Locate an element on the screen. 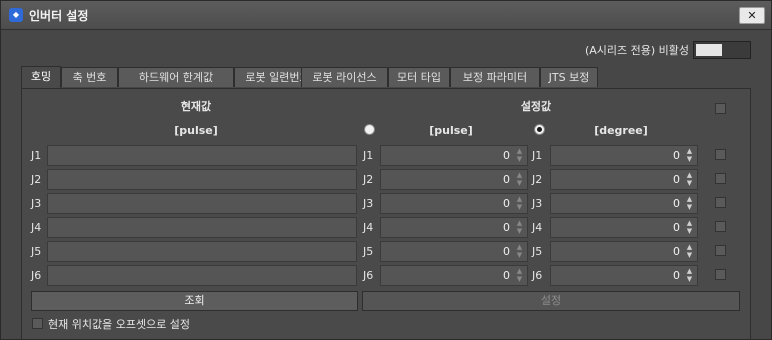 This screenshot has height=340, width=772. tab-hardware-limits: 하드웨어 한계값 is located at coordinates (176, 77).